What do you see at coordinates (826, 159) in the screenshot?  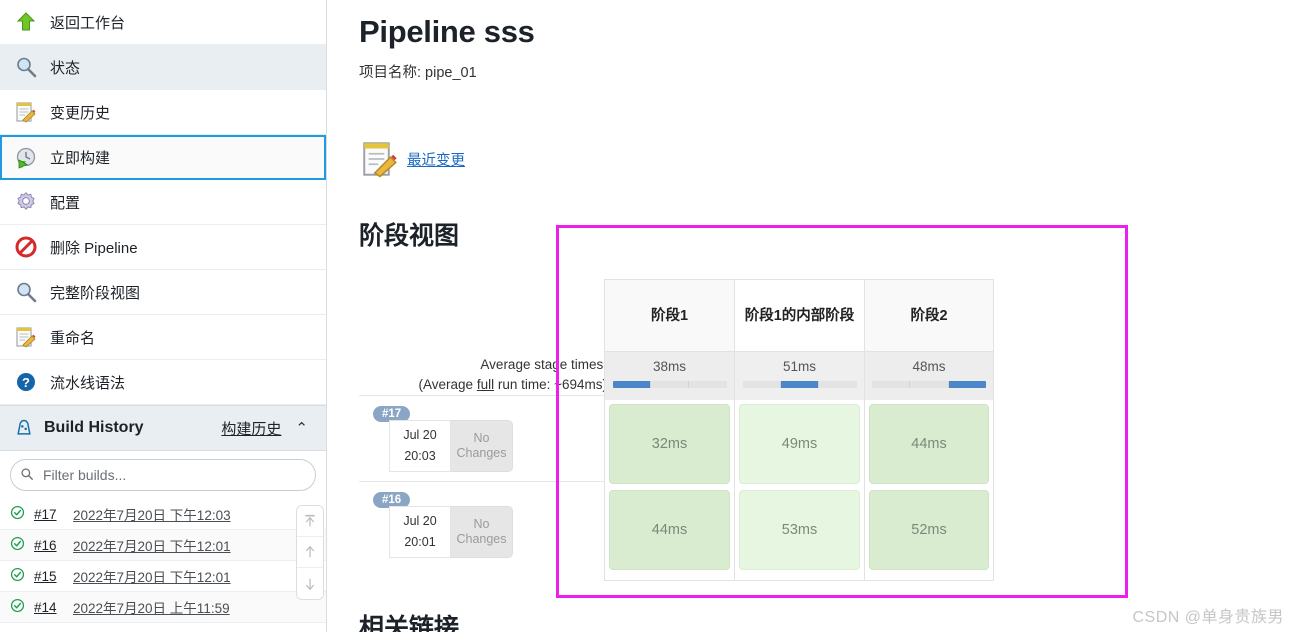 I see `recent-changes-row: 最近变更` at bounding box center [826, 159].